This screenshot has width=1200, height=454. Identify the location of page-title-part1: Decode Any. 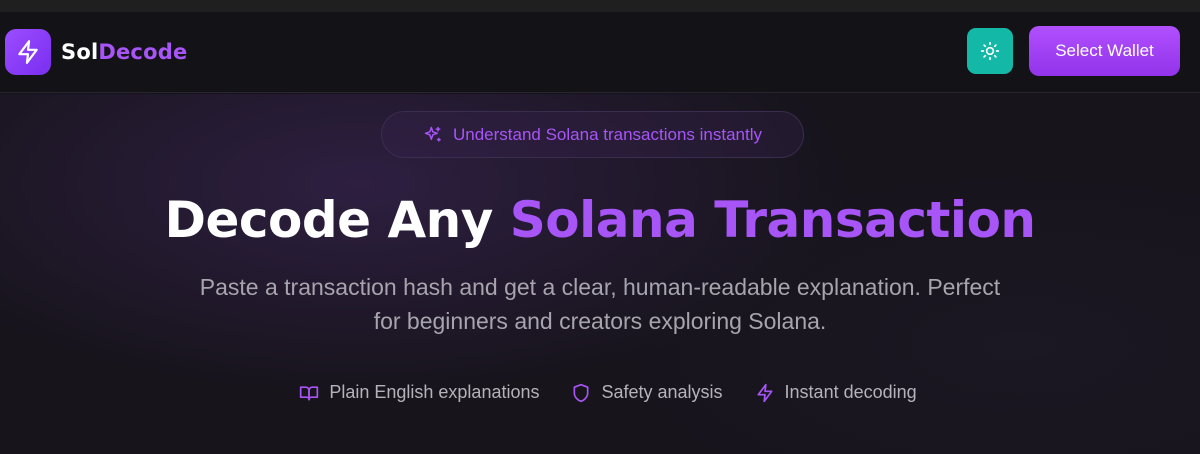
(328, 220).